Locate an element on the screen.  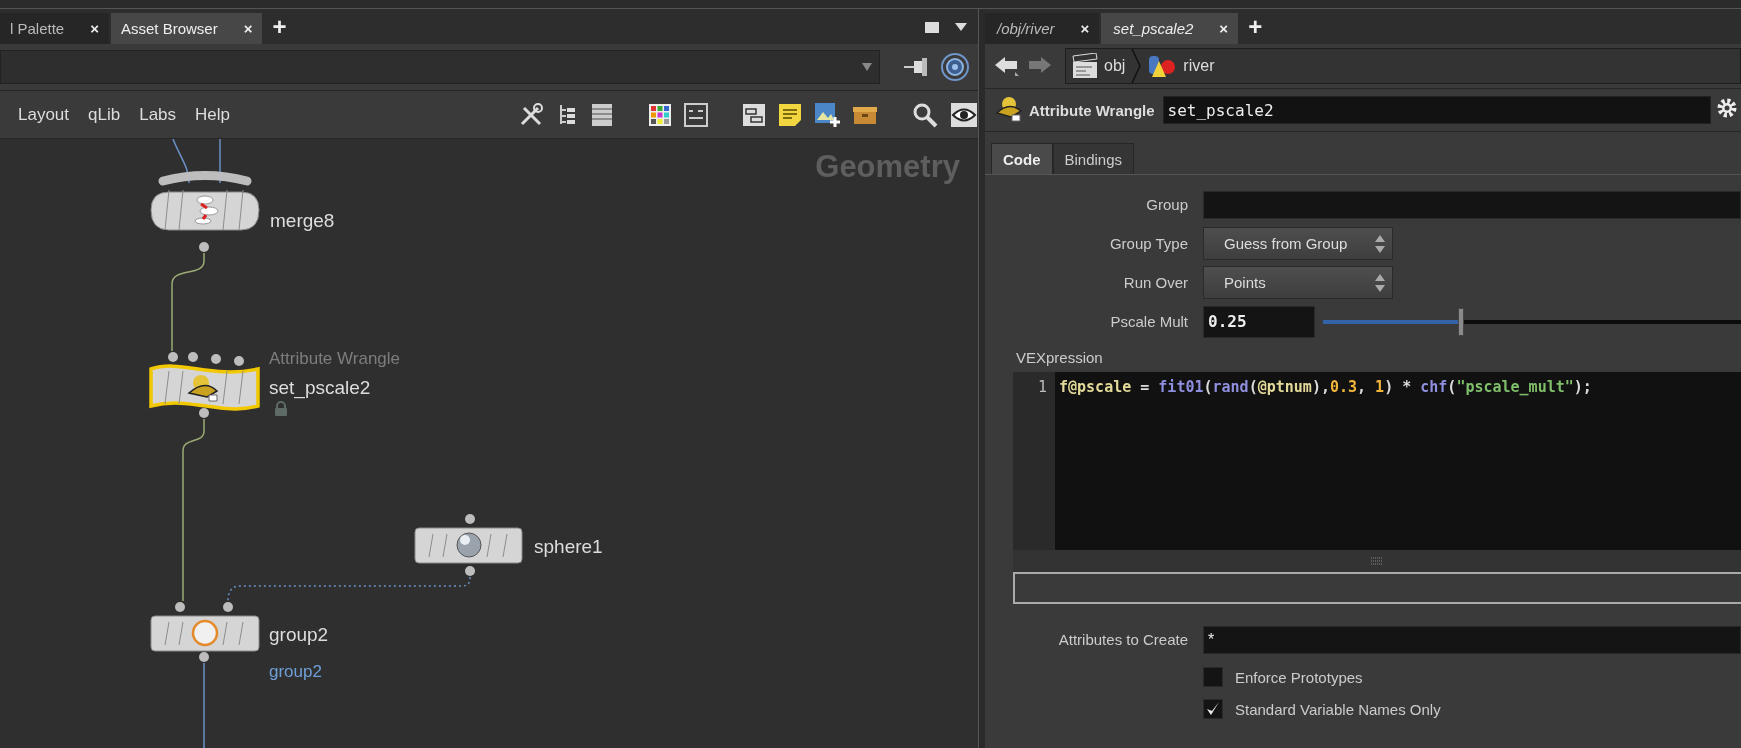
node-name-field: set_pscale2 is located at coordinates (1436, 110).